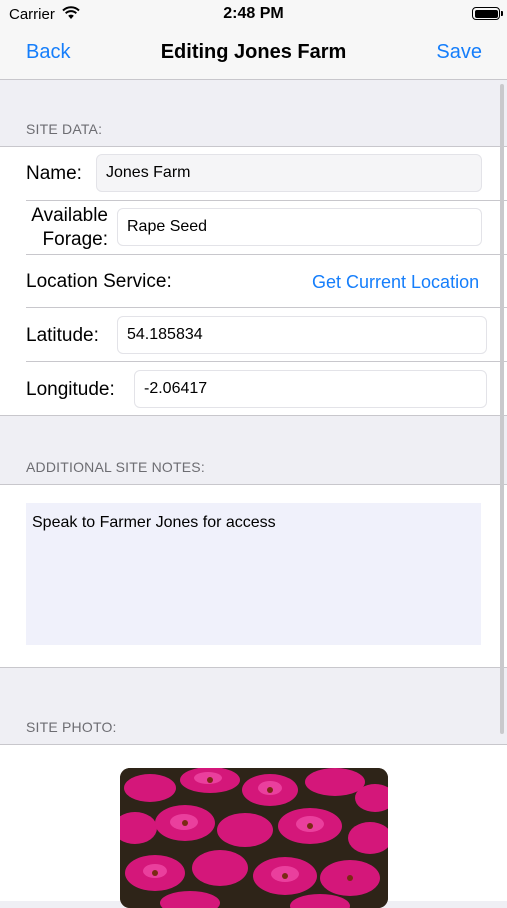  What do you see at coordinates (302, 335) in the screenshot?
I see `latitude-field: 54.185834` at bounding box center [302, 335].